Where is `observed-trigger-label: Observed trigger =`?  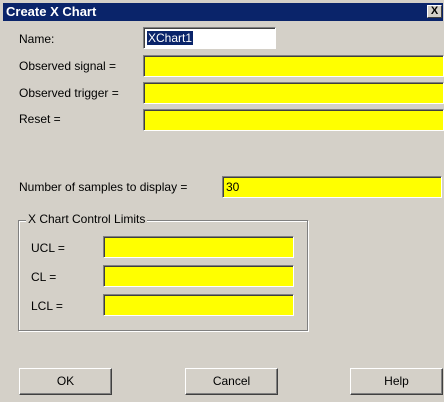 observed-trigger-label: Observed trigger = is located at coordinates (69, 93).